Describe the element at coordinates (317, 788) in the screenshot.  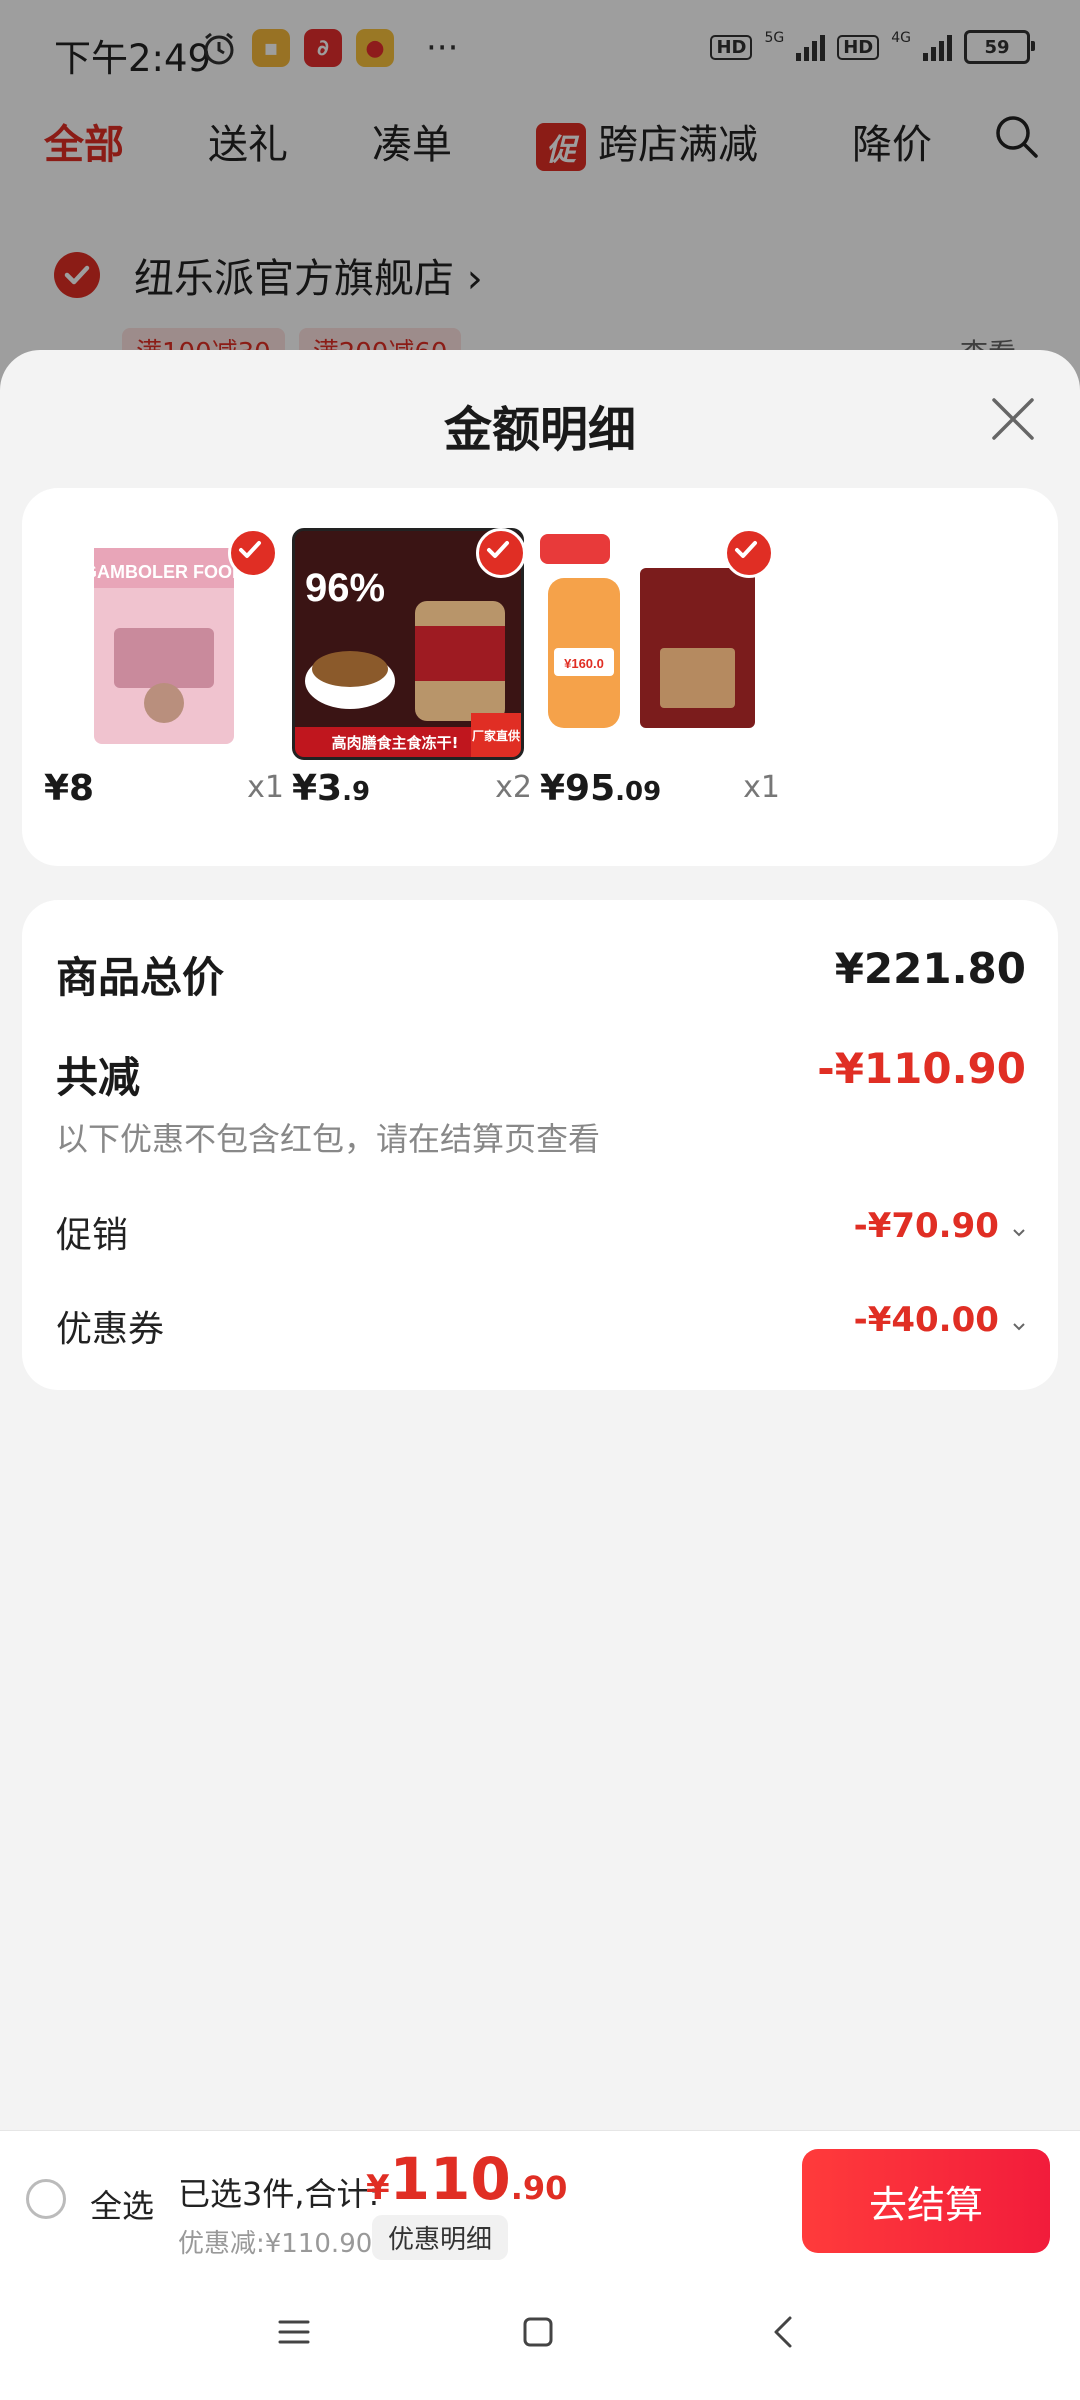
I see `item-price-int: ¥3` at that location.